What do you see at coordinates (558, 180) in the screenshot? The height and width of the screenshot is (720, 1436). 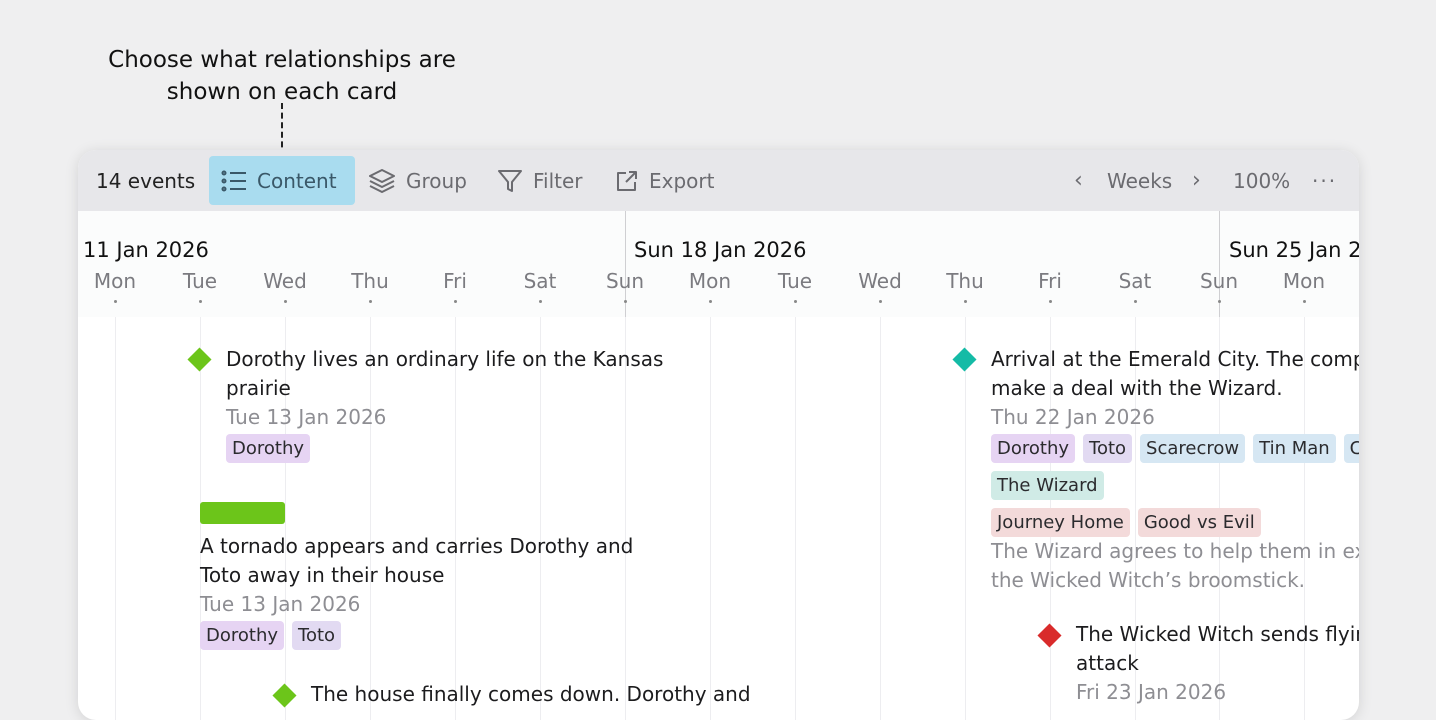 I see `filter-button-label: Filter` at bounding box center [558, 180].